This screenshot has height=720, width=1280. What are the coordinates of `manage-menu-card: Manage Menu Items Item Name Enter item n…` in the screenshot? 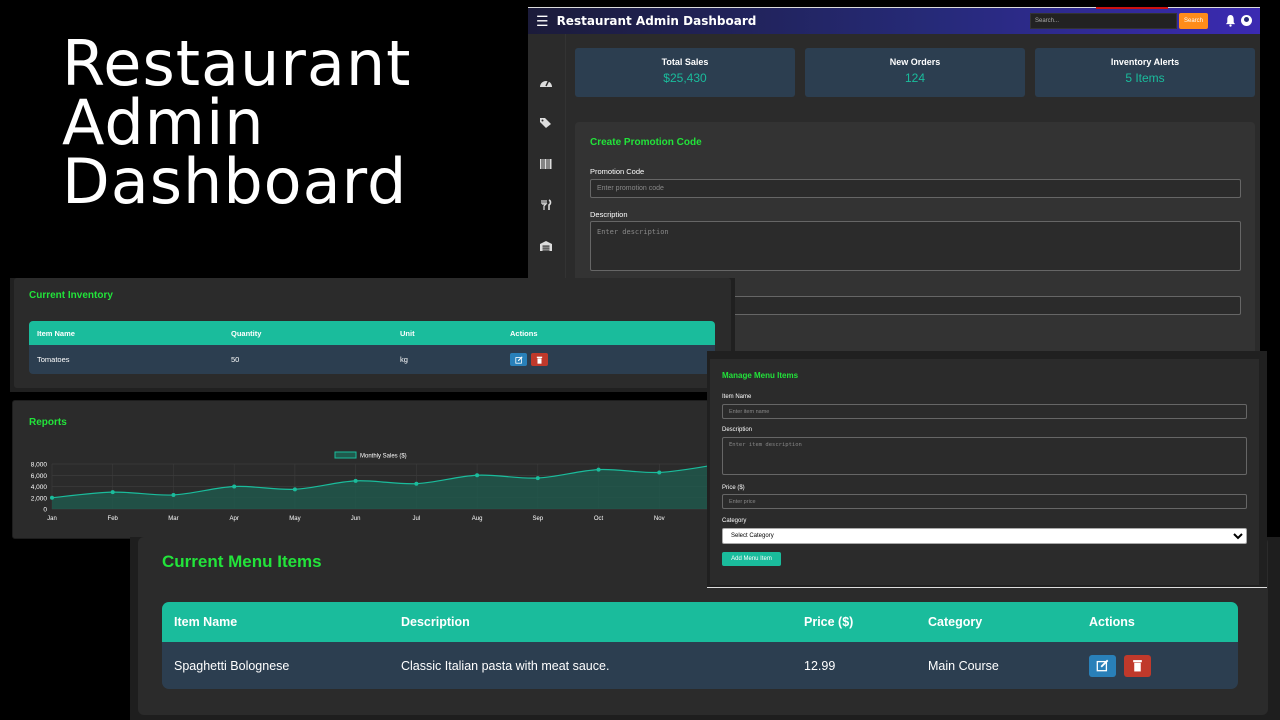 It's located at (984, 472).